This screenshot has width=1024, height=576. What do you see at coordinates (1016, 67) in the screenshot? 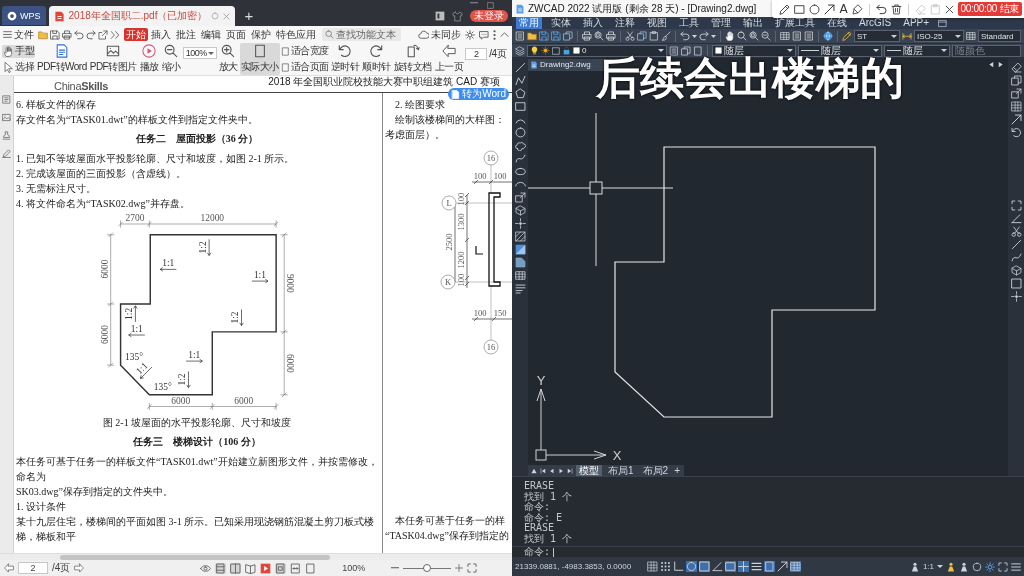
I see `eraser-icon` at bounding box center [1016, 67].